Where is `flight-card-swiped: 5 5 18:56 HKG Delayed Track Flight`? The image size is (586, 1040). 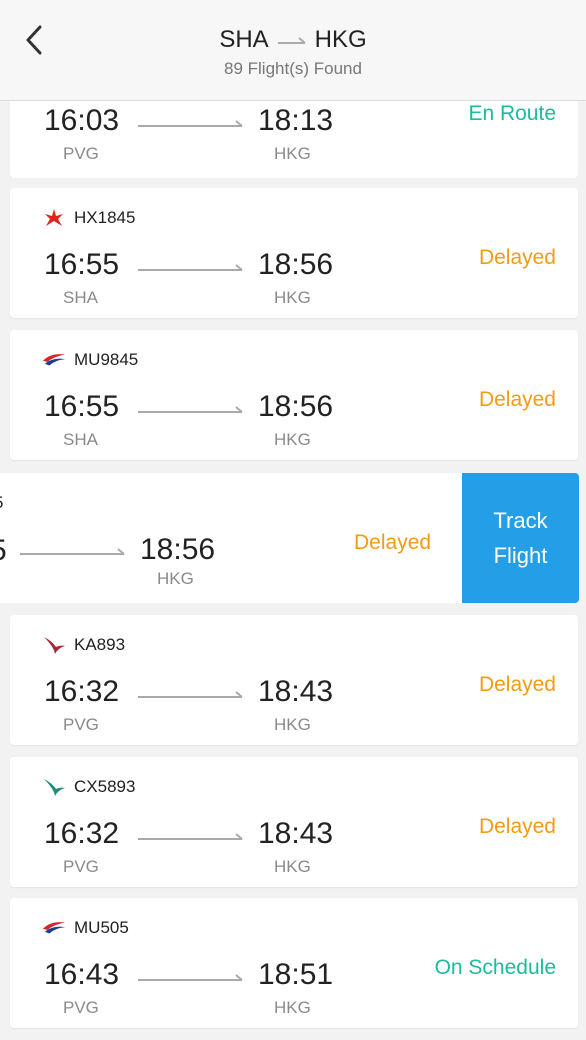
flight-card-swiped: 5 5 18:56 HKG Delayed Track Flight is located at coordinates (289, 538).